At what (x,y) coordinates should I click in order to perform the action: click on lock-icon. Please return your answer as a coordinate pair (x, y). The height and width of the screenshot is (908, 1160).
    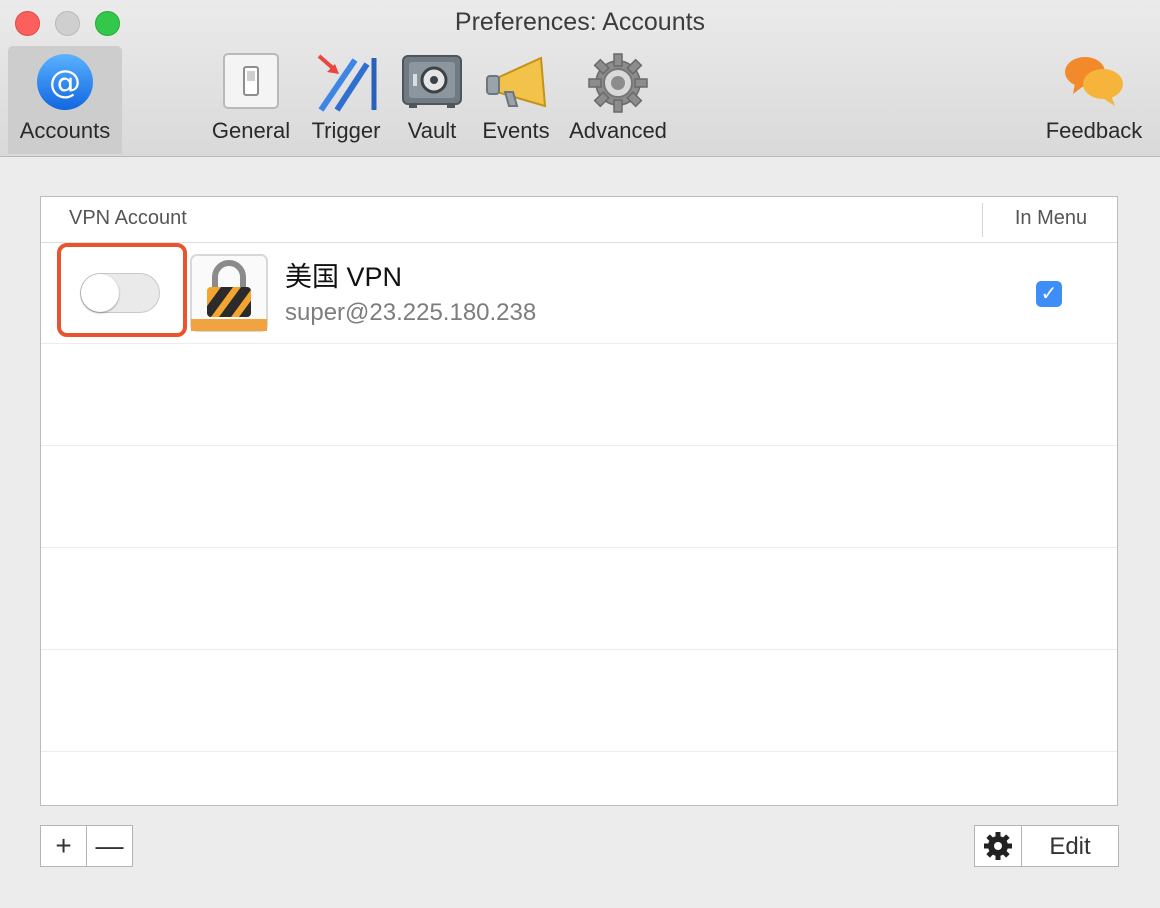
    Looking at the image, I should click on (229, 293).